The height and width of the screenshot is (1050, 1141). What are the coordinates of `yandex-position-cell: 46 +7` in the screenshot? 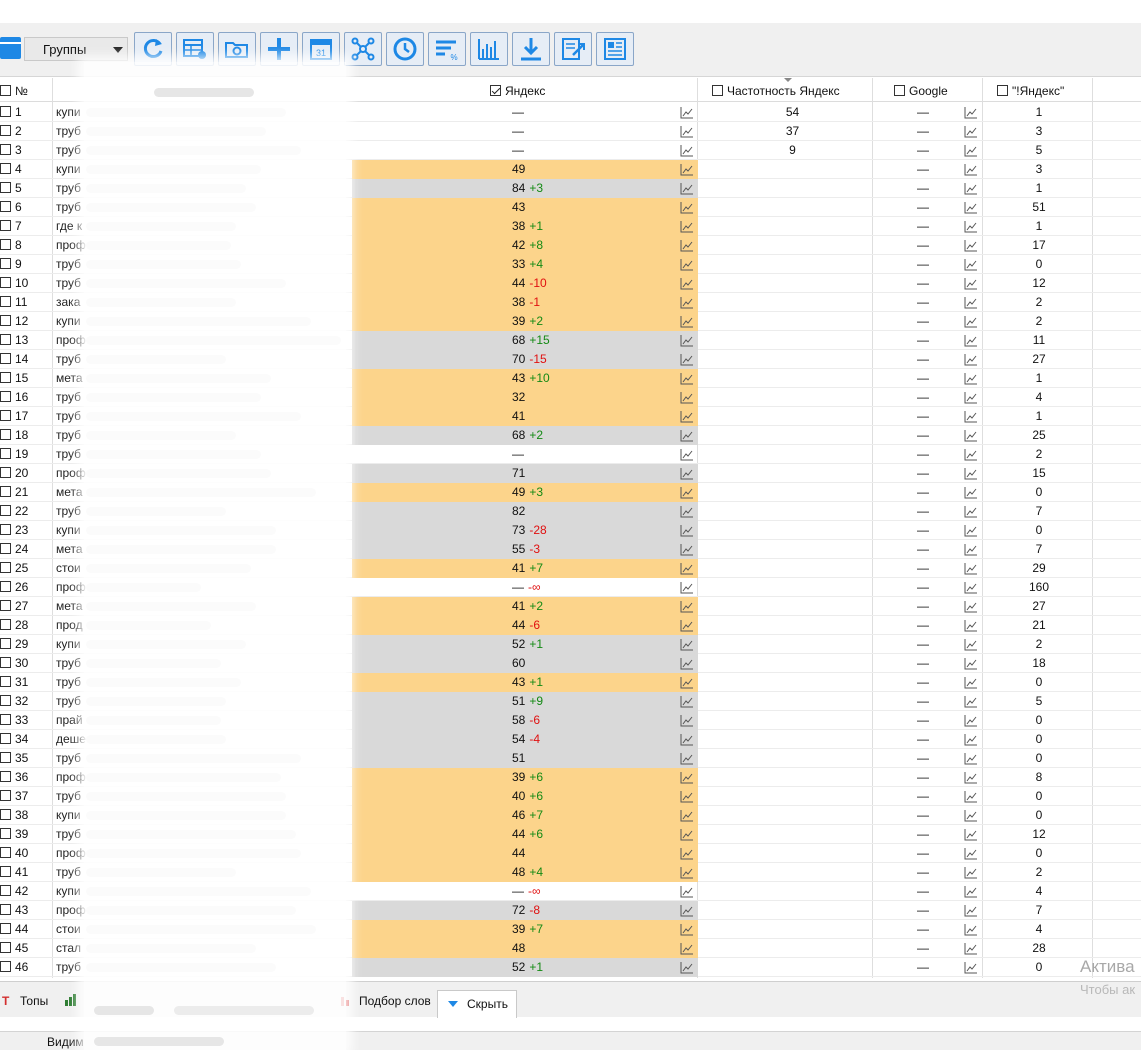 It's located at (525, 815).